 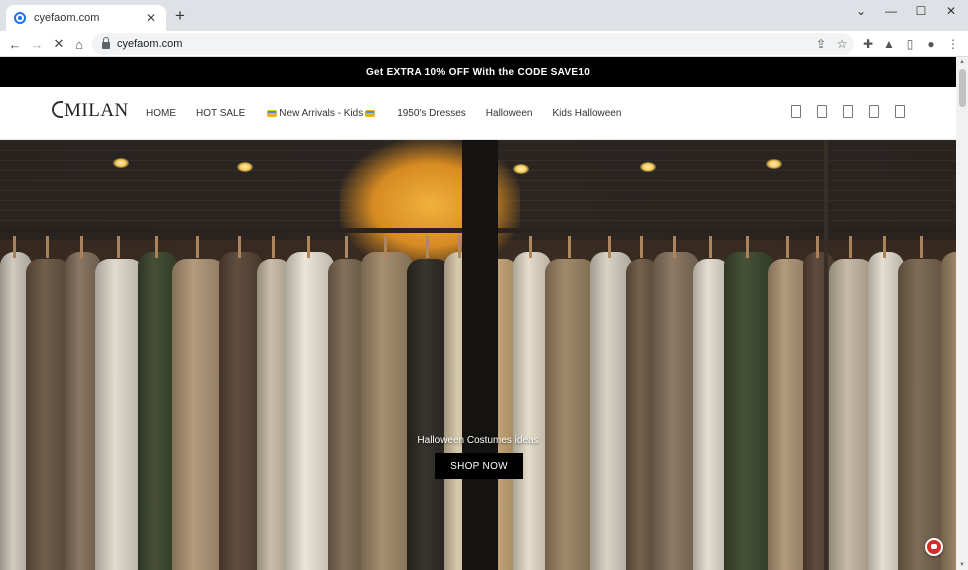 I want to click on sidepanel-icon: ▯, so click(x=910, y=44).